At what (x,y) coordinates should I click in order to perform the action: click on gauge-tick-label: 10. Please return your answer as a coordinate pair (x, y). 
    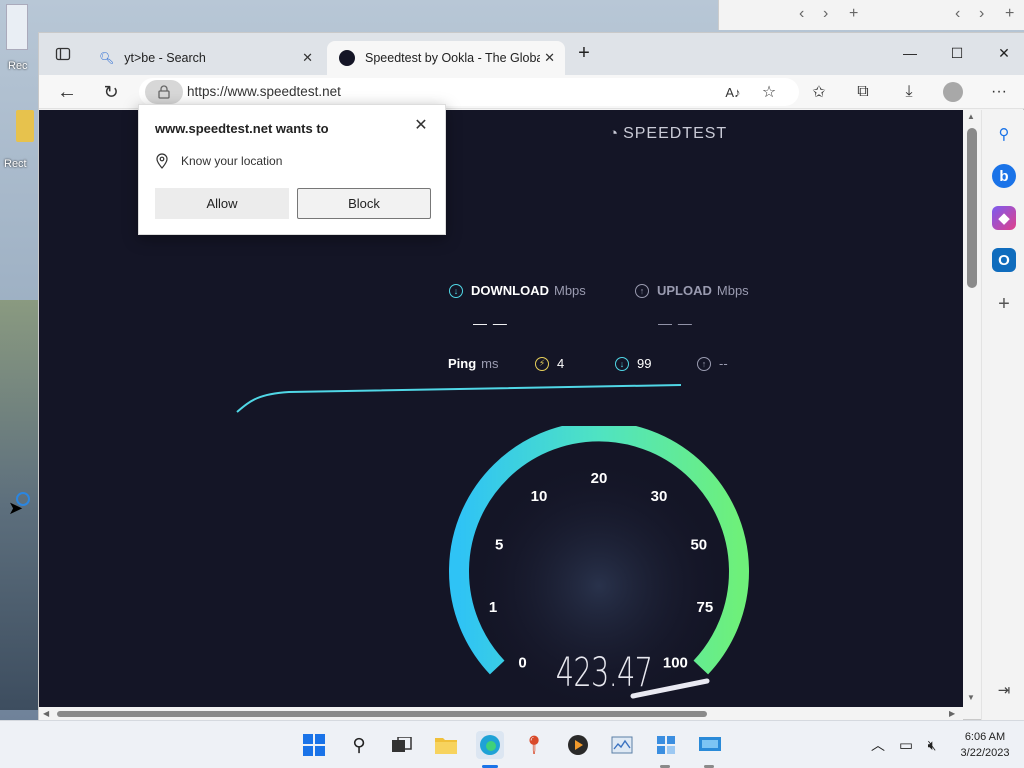
    Looking at the image, I should click on (539, 496).